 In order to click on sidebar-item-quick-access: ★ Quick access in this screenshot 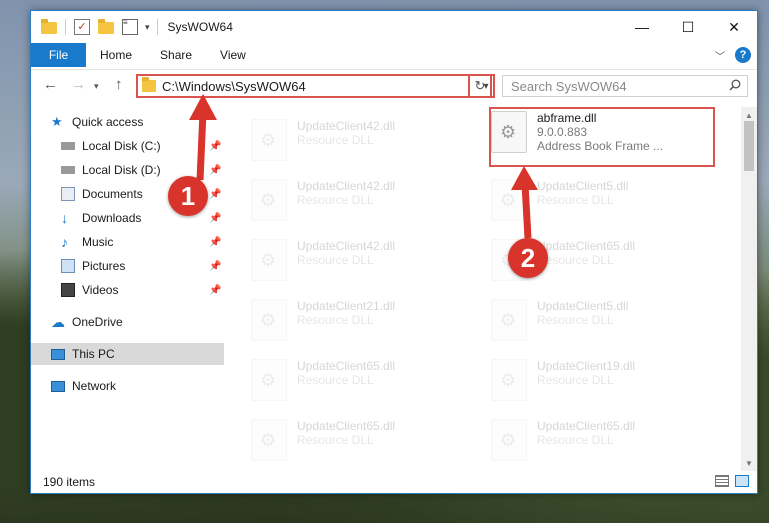, I will do `click(97, 122)`.